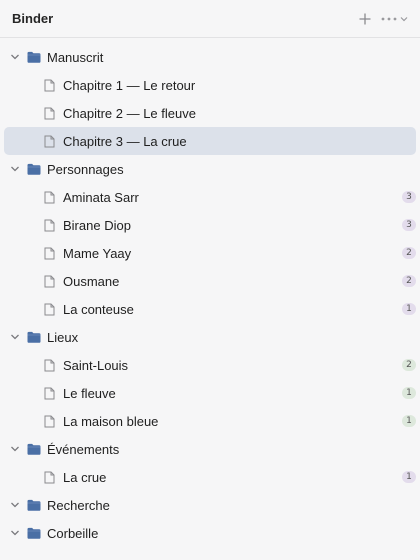 This screenshot has width=420, height=560. What do you see at coordinates (91, 281) in the screenshot?
I see `document-label: Ousmane` at bounding box center [91, 281].